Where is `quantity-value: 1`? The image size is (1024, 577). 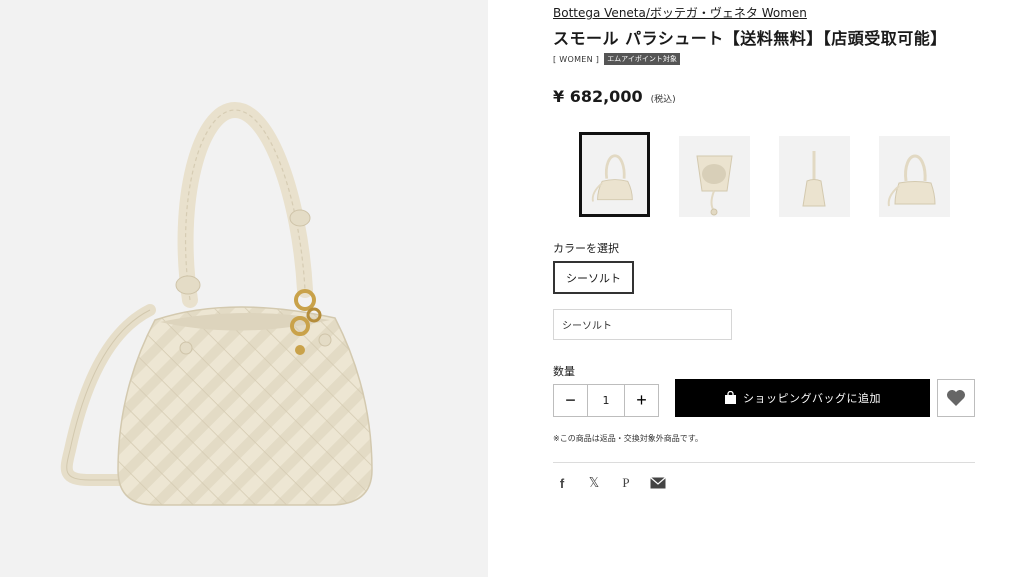
quantity-value: 1 is located at coordinates (606, 400).